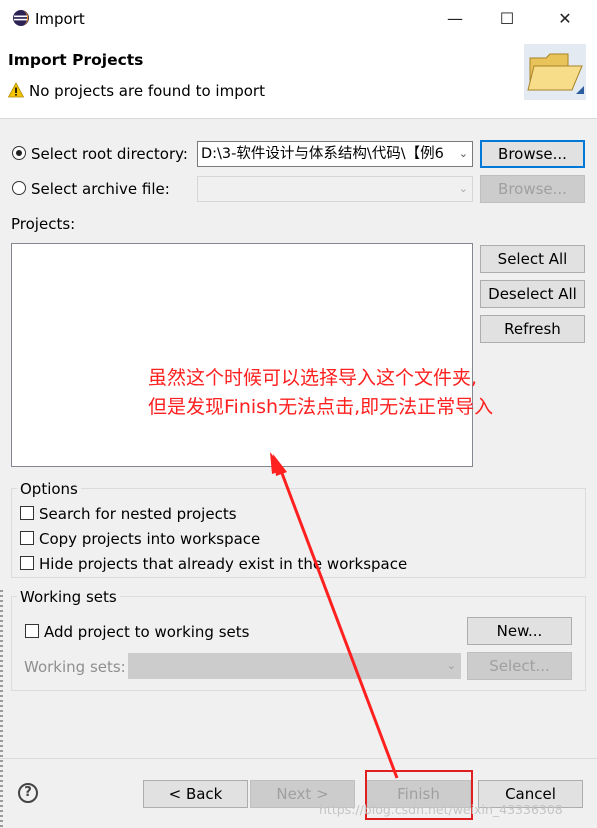 This screenshot has height=828, width=597. What do you see at coordinates (532, 329) in the screenshot?
I see `refresh-button: Refresh` at bounding box center [532, 329].